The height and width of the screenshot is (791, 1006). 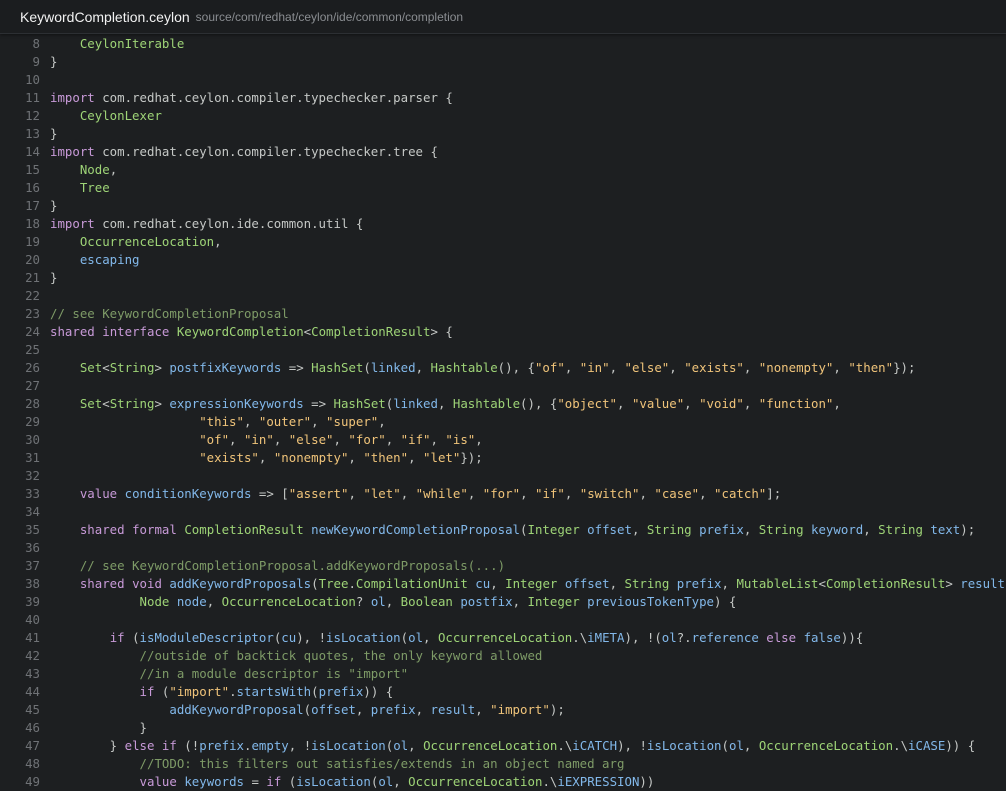 What do you see at coordinates (53, 134) in the screenshot?
I see `code-text: }` at bounding box center [53, 134].